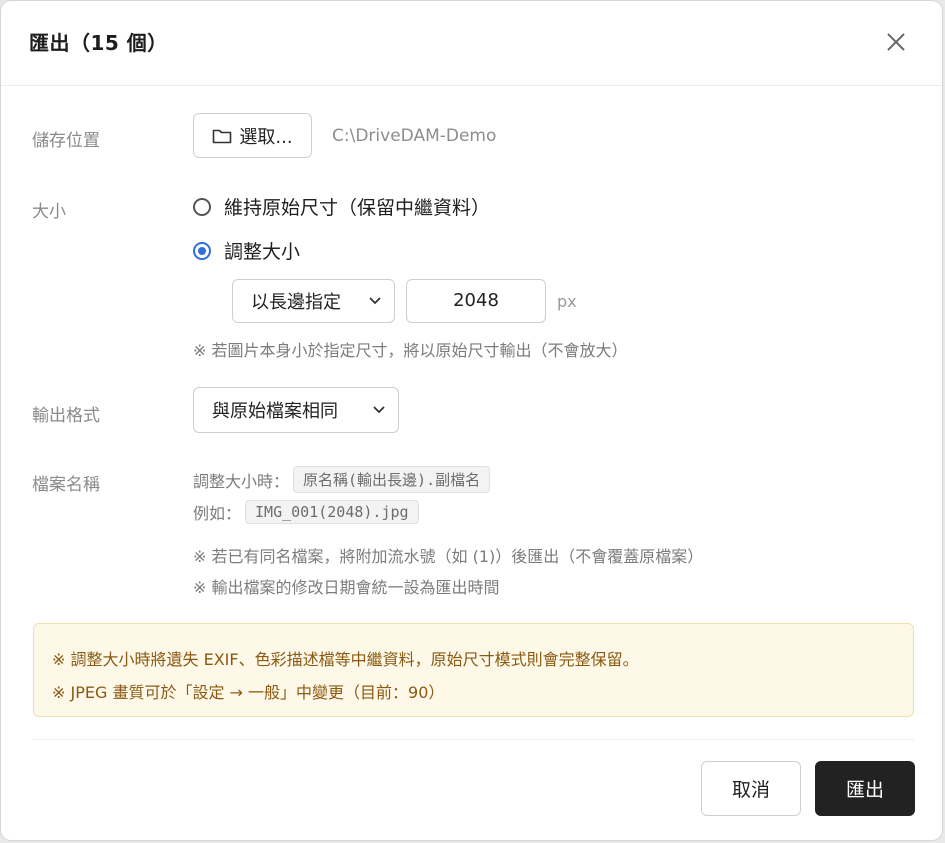 The width and height of the screenshot is (945, 843). Describe the element at coordinates (66, 485) in the screenshot. I see `filename-label: 檔案名稱` at that location.